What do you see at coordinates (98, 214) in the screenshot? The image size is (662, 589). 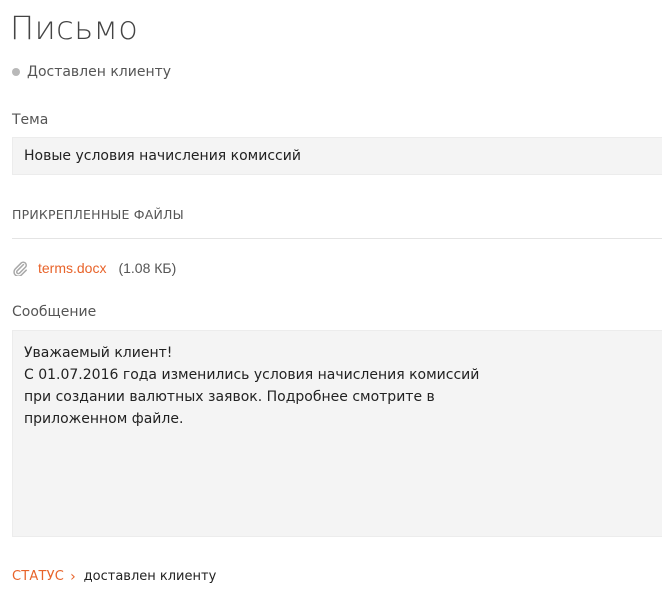 I see `attachments-title: ПРИКРЕПЛЕННЫЕ ФАЙЛЫ` at bounding box center [98, 214].